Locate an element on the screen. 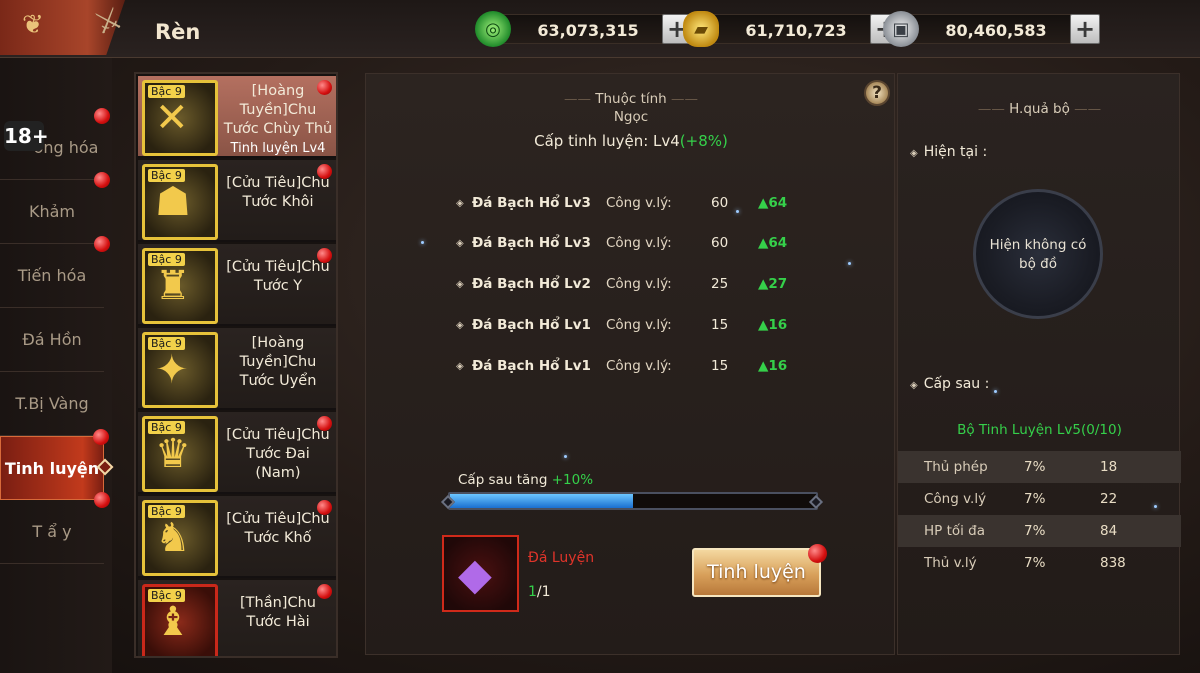 The width and height of the screenshot is (1200, 673). attribute-title-line1: Thuộc tính is located at coordinates (631, 99).